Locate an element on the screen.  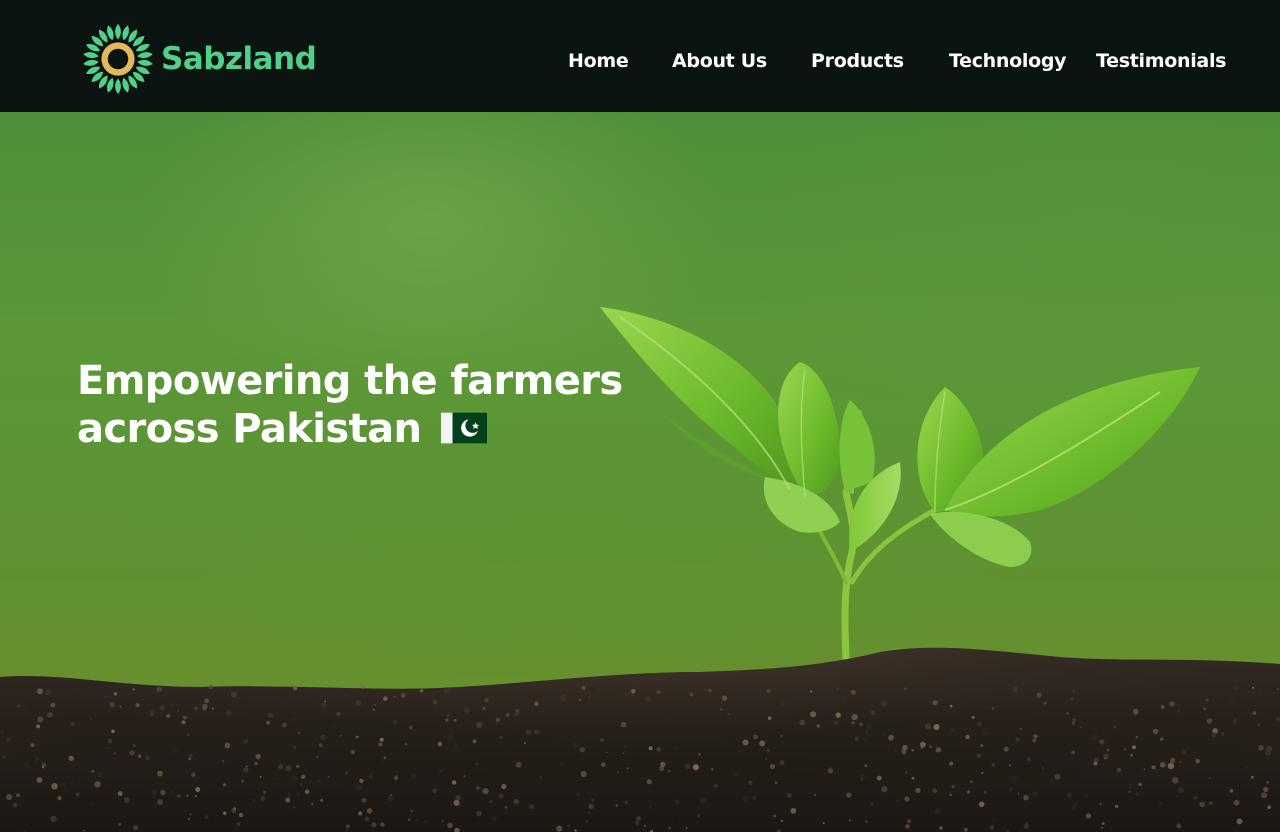
hero-headline-line-2-text: across Pakistan is located at coordinates (249, 429).